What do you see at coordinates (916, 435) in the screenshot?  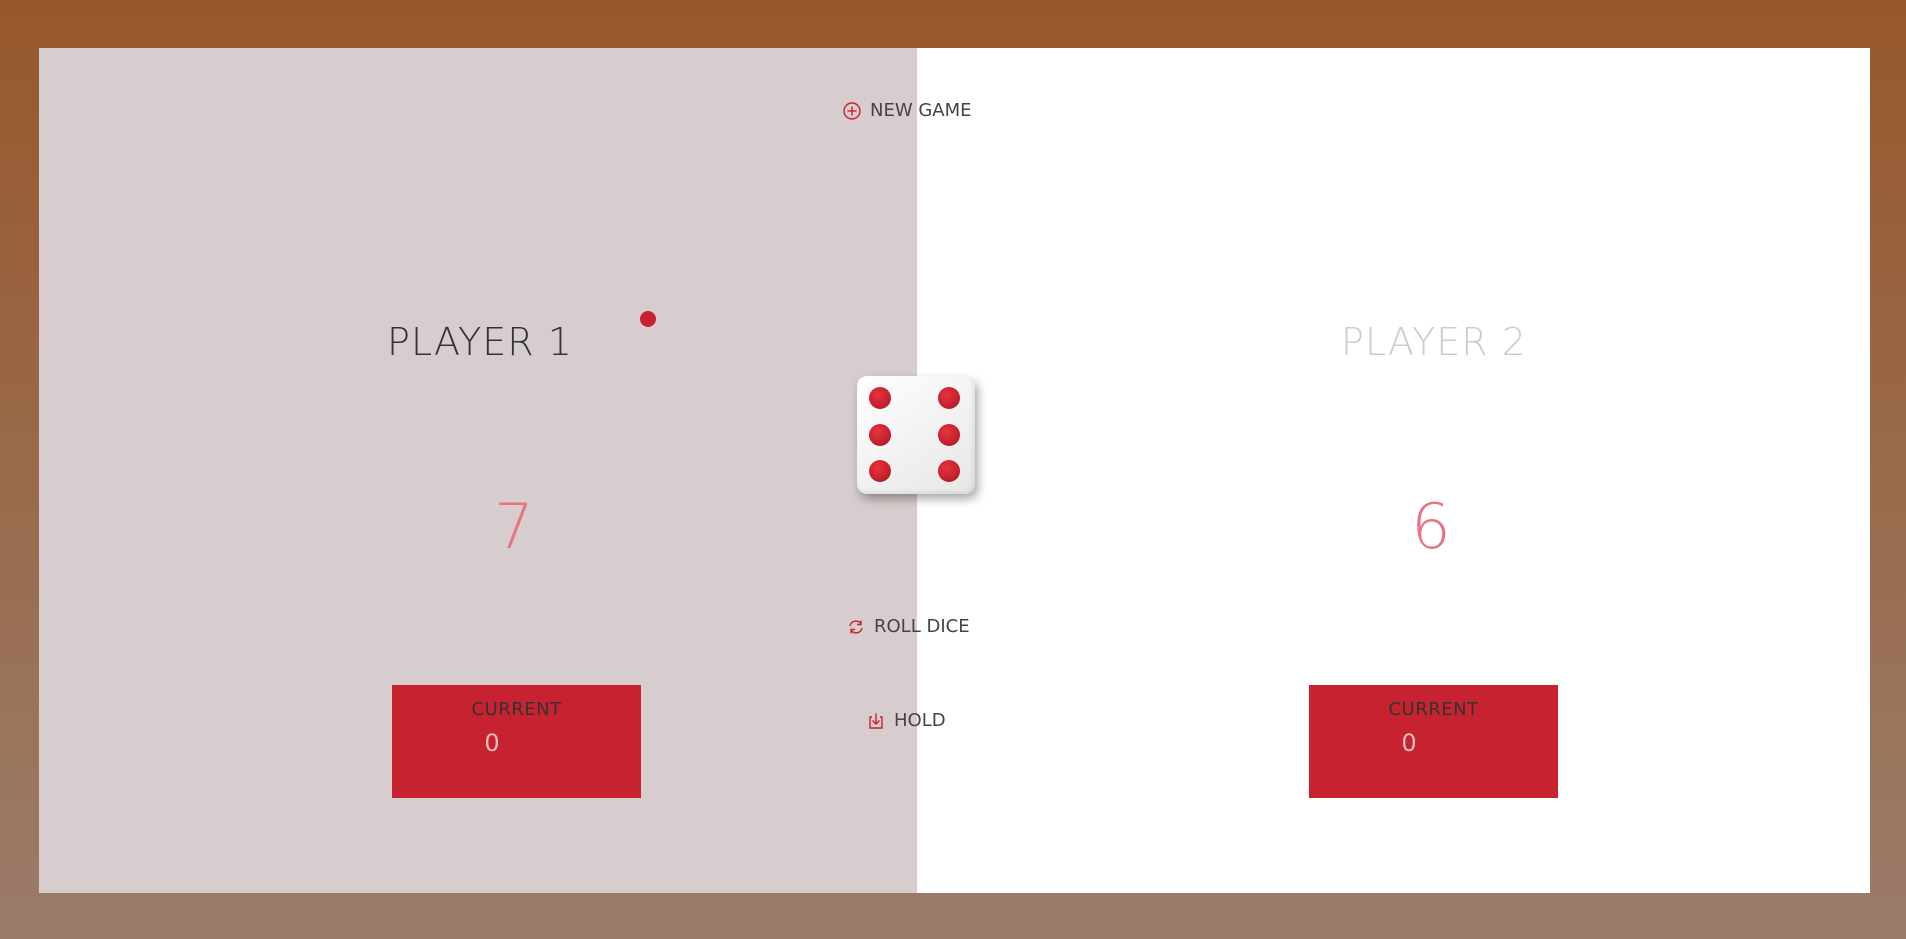 I see `dice` at bounding box center [916, 435].